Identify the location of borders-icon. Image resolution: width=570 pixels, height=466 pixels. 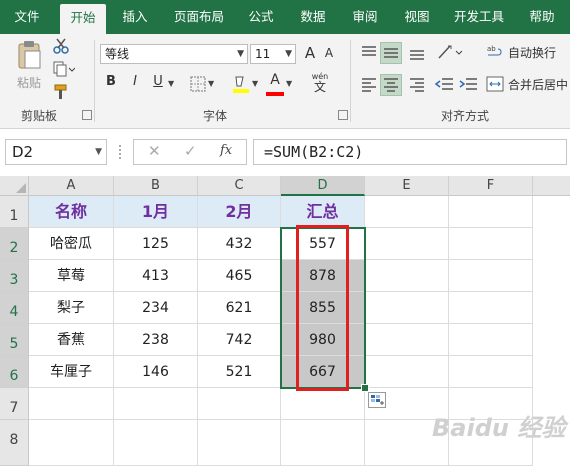
(198, 84).